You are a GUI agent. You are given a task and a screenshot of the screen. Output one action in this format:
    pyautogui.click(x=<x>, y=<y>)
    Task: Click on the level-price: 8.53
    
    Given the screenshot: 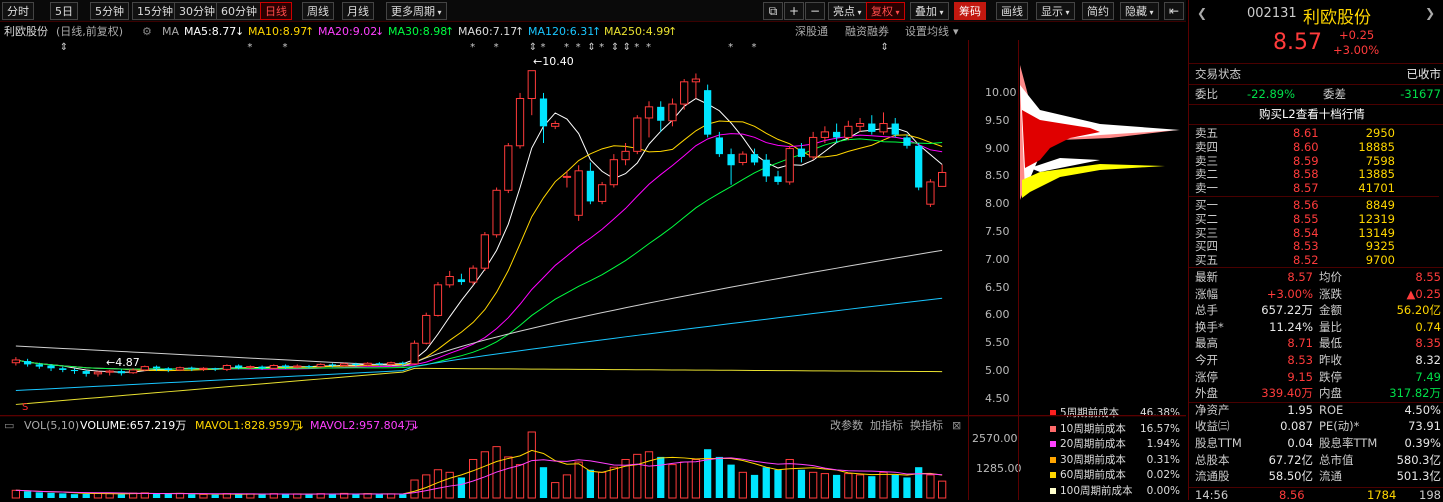 What is the action you would take?
    pyautogui.click(x=1306, y=246)
    